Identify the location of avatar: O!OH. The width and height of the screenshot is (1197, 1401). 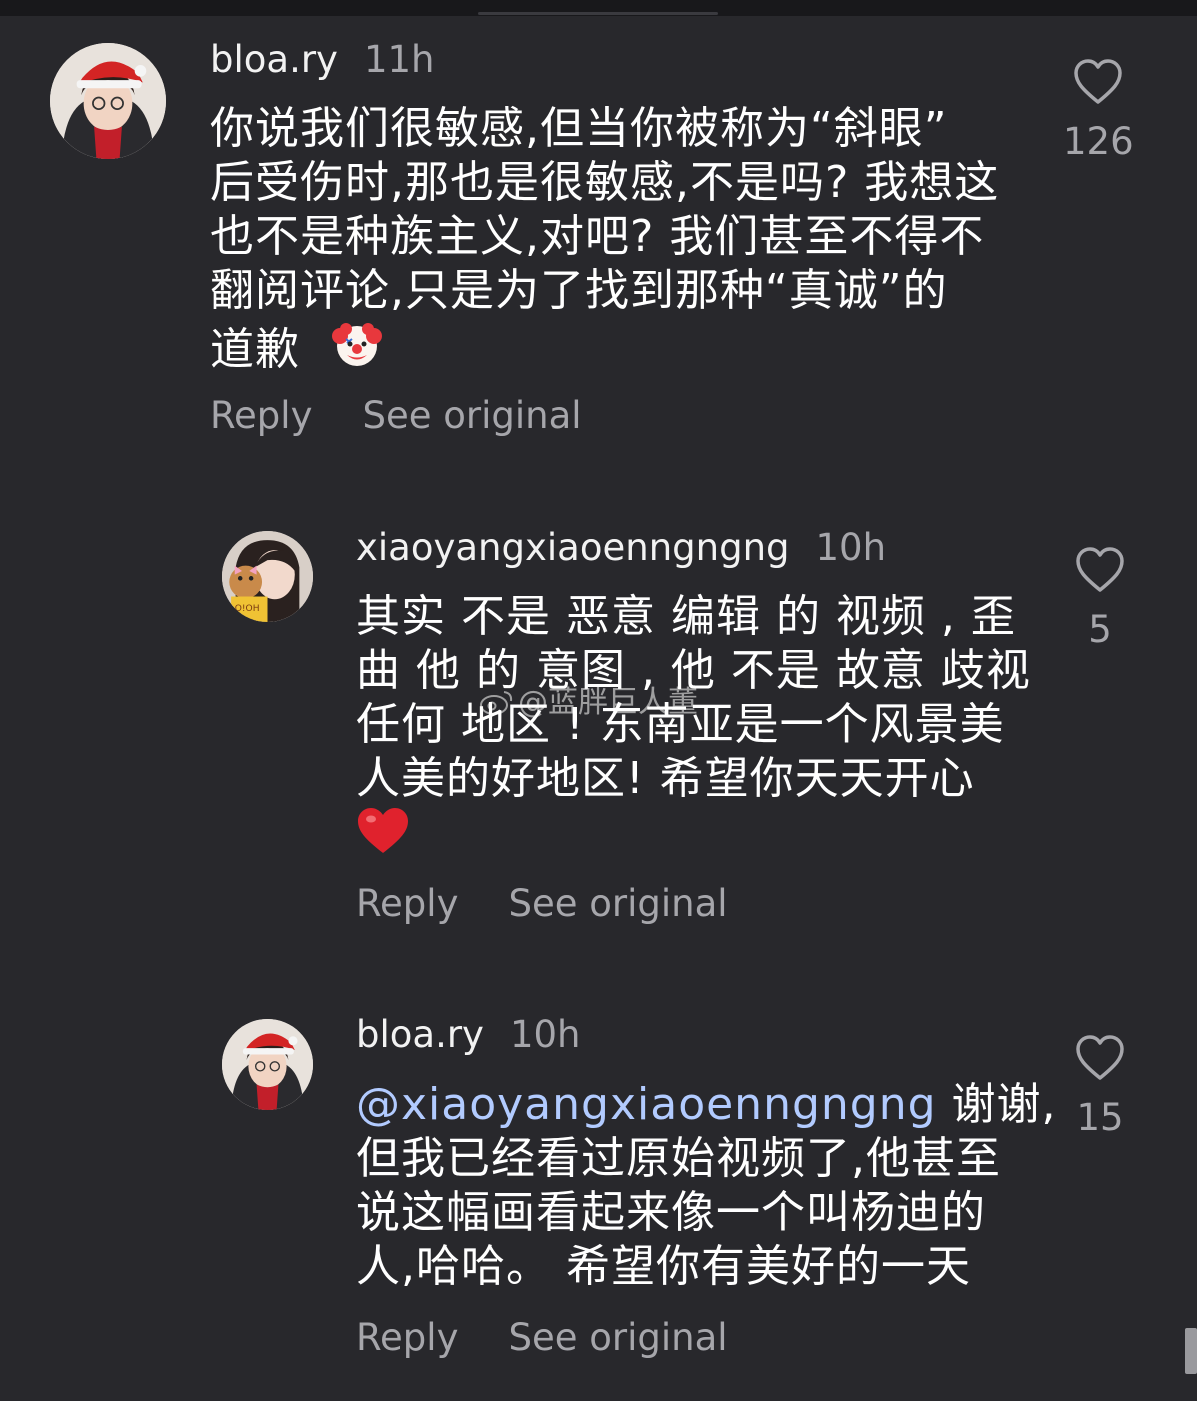
(267, 576).